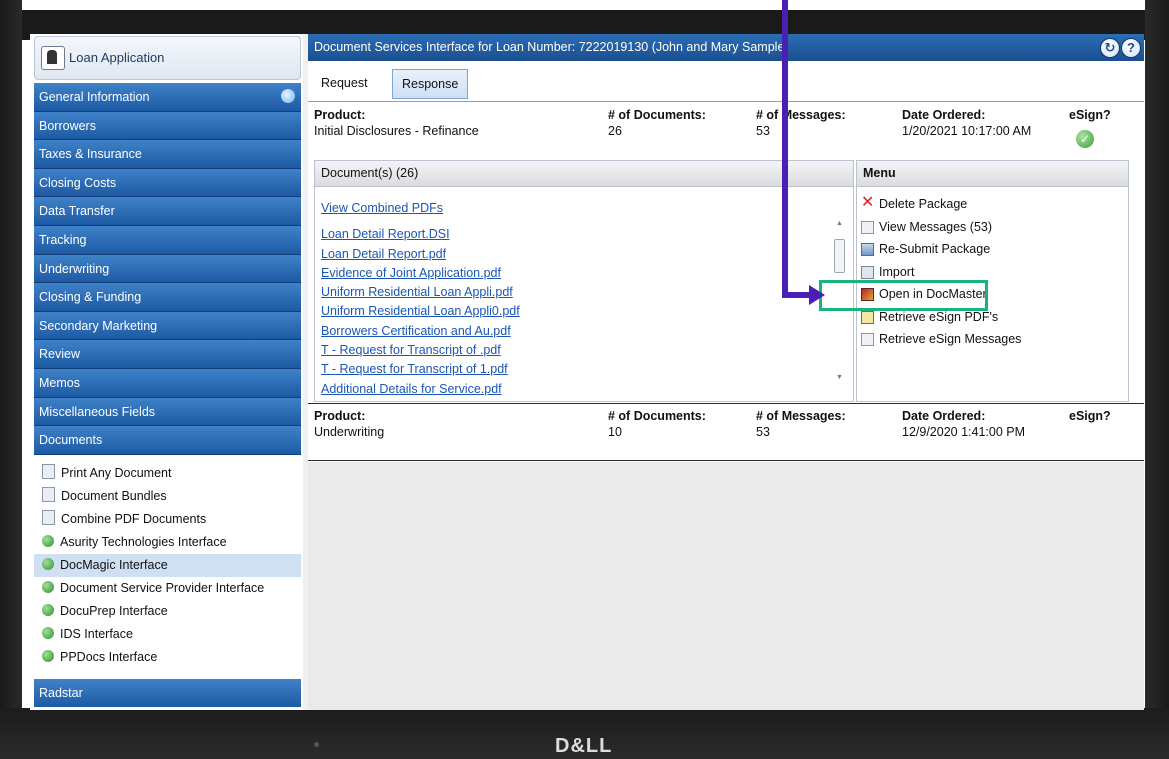 The width and height of the screenshot is (1169, 759). I want to click on menu-item-delete-package: ✕ Delete Package, so click(941, 204).